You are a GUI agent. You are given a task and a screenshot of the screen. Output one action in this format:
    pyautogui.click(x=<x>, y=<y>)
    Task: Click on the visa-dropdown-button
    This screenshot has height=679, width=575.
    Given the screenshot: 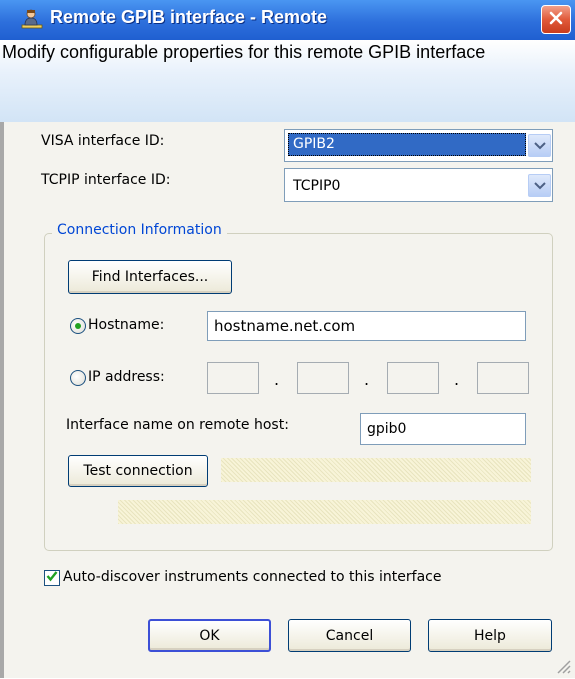 What is the action you would take?
    pyautogui.click(x=539, y=145)
    